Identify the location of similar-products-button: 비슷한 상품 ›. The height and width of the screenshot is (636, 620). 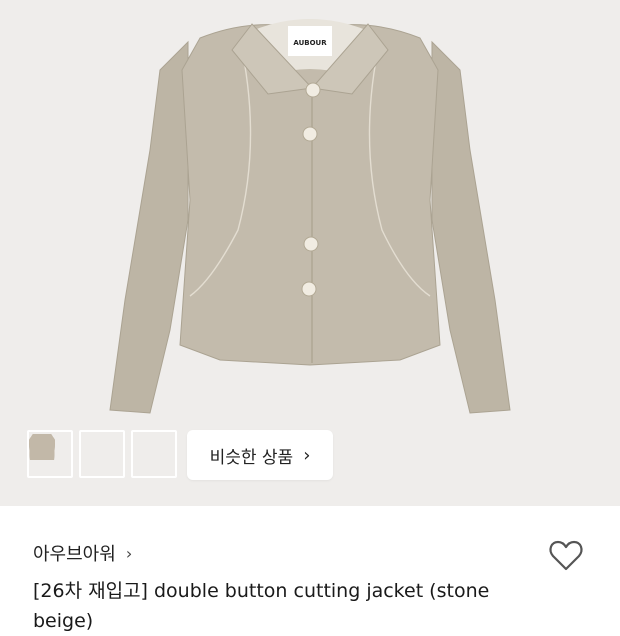
(260, 455).